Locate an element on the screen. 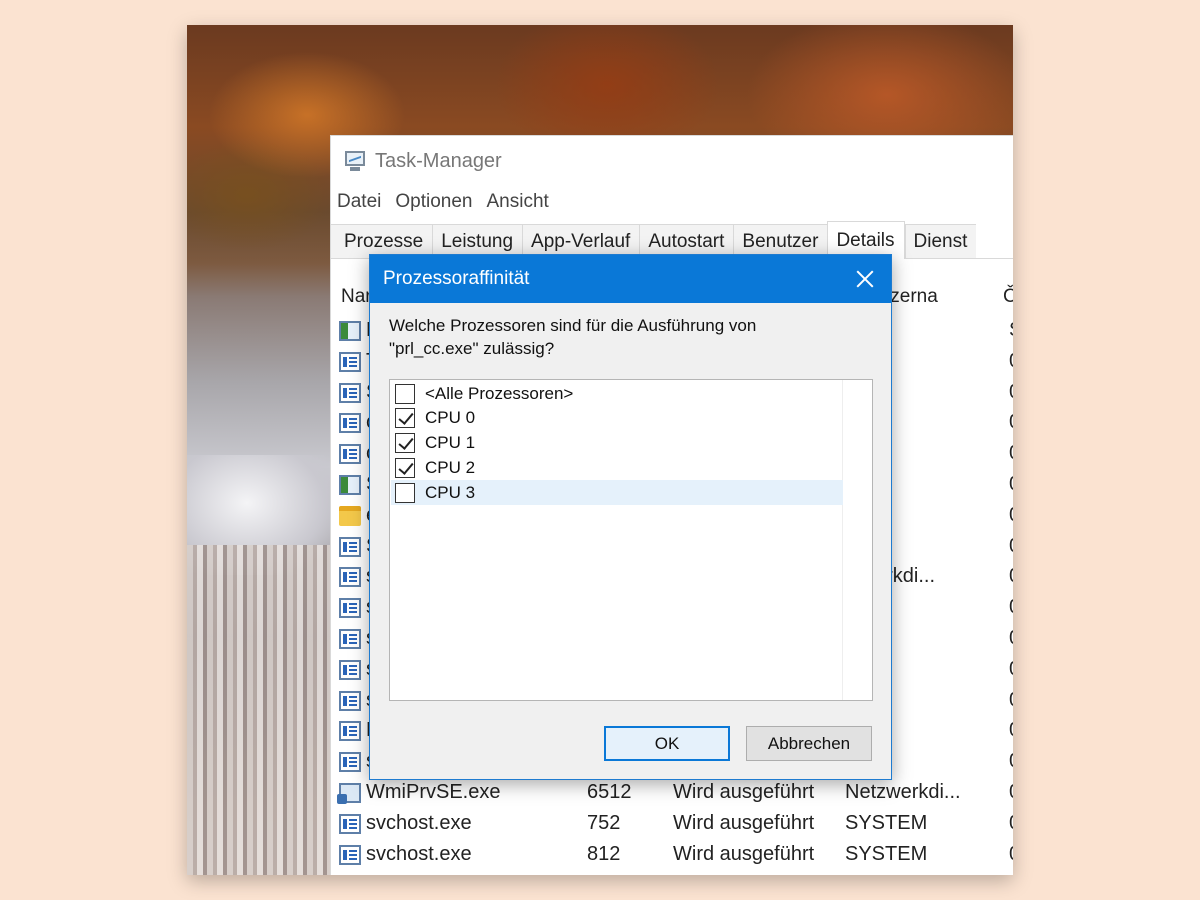 The height and width of the screenshot is (900, 1200). menu-ansicht: Ansicht is located at coordinates (517, 202).